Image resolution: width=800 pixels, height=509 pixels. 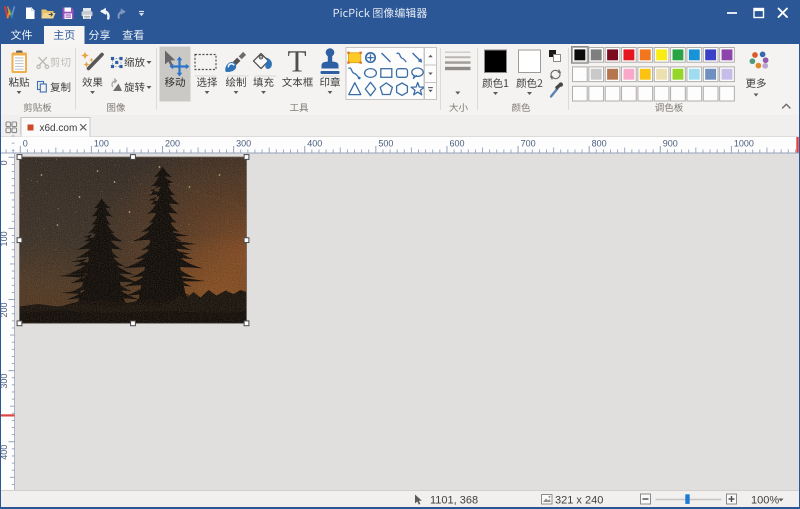 What do you see at coordinates (744, 144) in the screenshot?
I see `svg-text: 1000` at bounding box center [744, 144].